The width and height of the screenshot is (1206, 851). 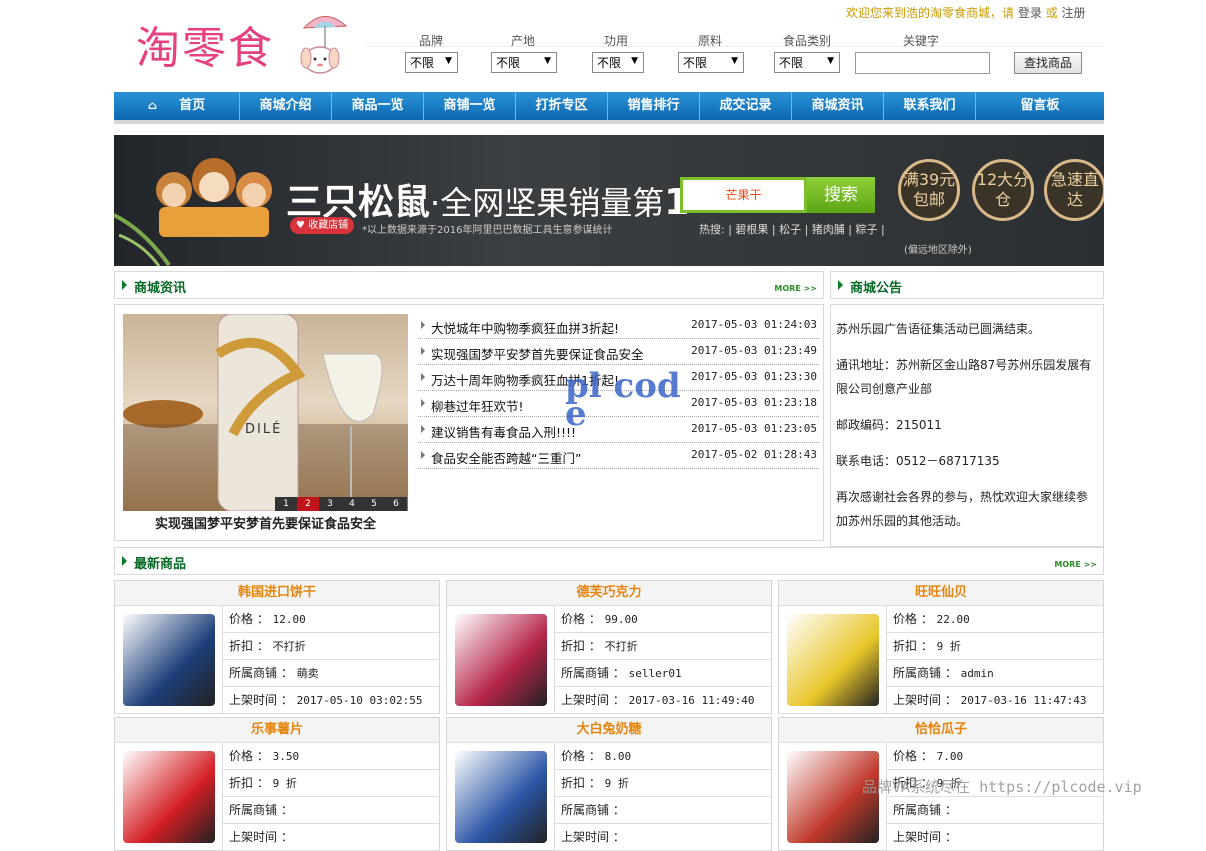 I want to click on product-time-row: 上架时间 ： 2017-03-16 11:49:40, so click(x=663, y=700).